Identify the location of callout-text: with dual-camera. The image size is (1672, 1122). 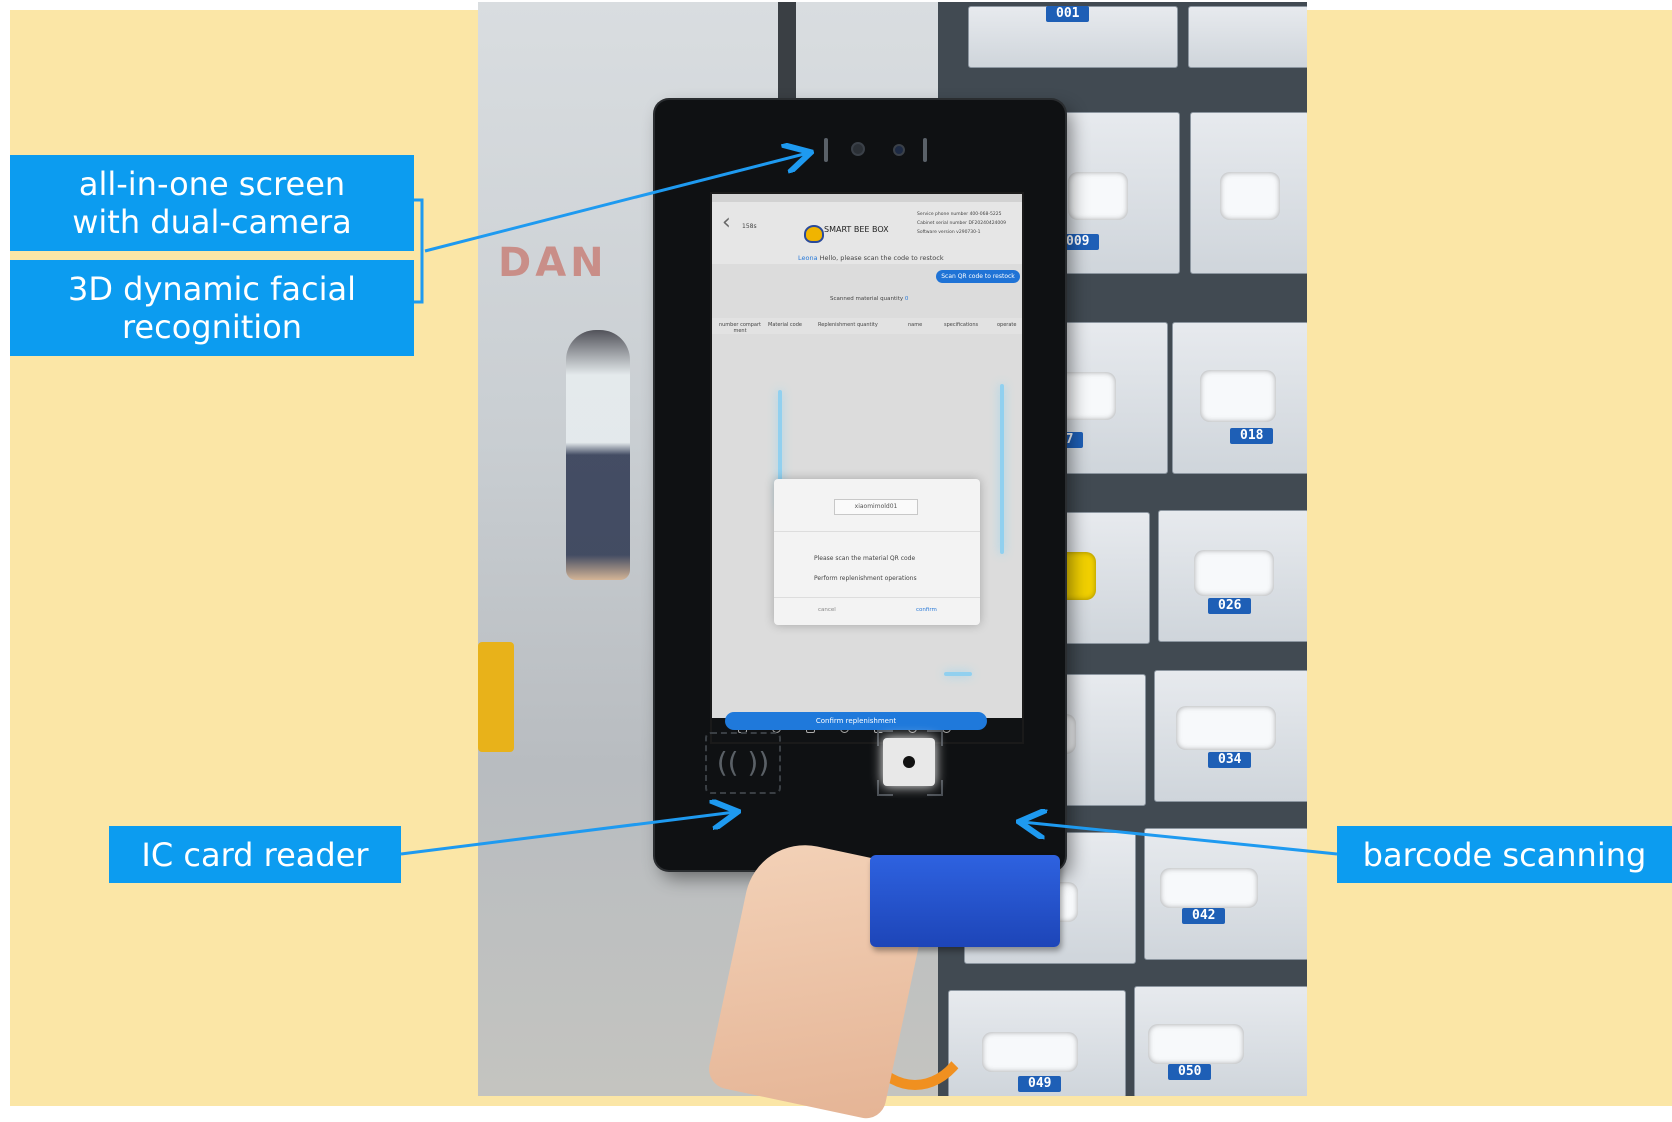
(212, 222).